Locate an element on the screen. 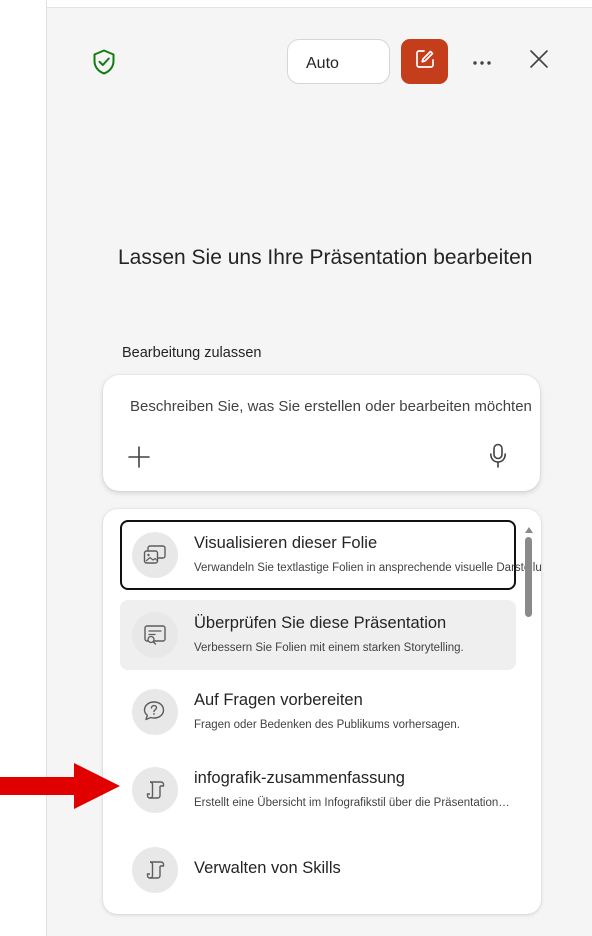 This screenshot has width=592, height=936. suggestion-title: Auf Fragen vorbereiten is located at coordinates (278, 700).